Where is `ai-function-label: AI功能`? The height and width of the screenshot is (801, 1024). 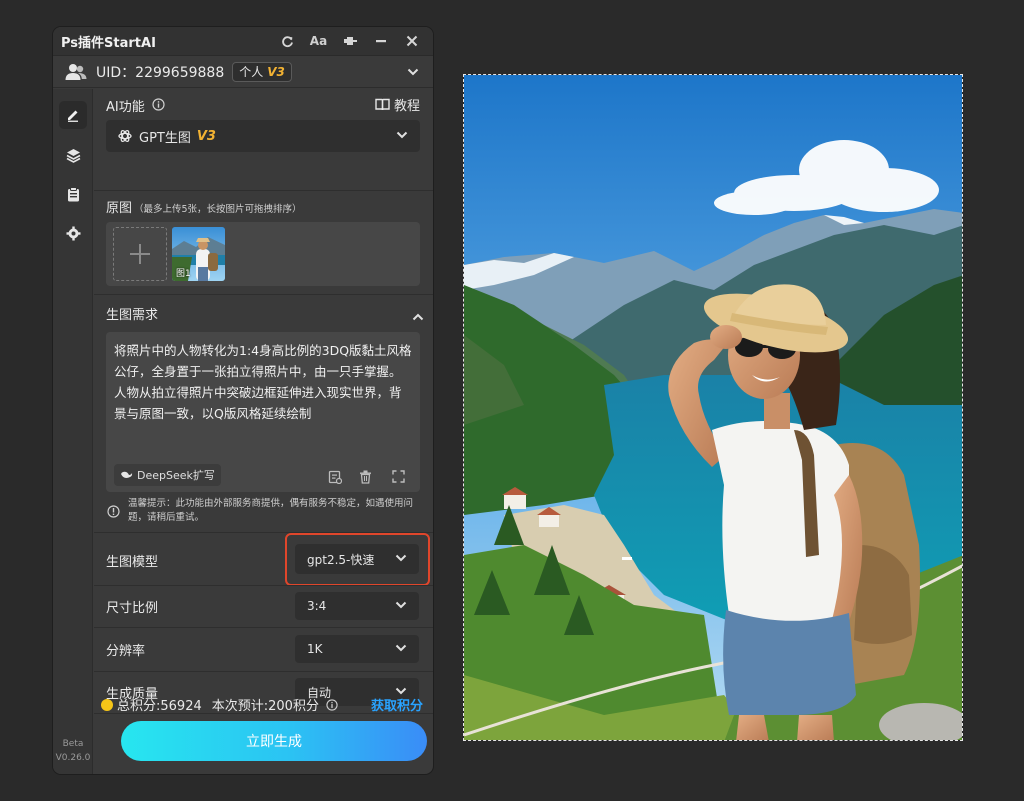 ai-function-label: AI功能 is located at coordinates (125, 107).